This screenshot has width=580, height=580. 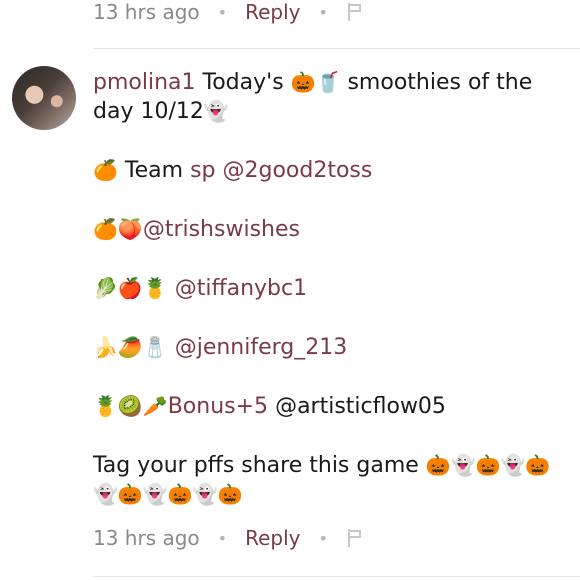 I want to click on mention-link: @jenniferg_213, so click(x=261, y=347).